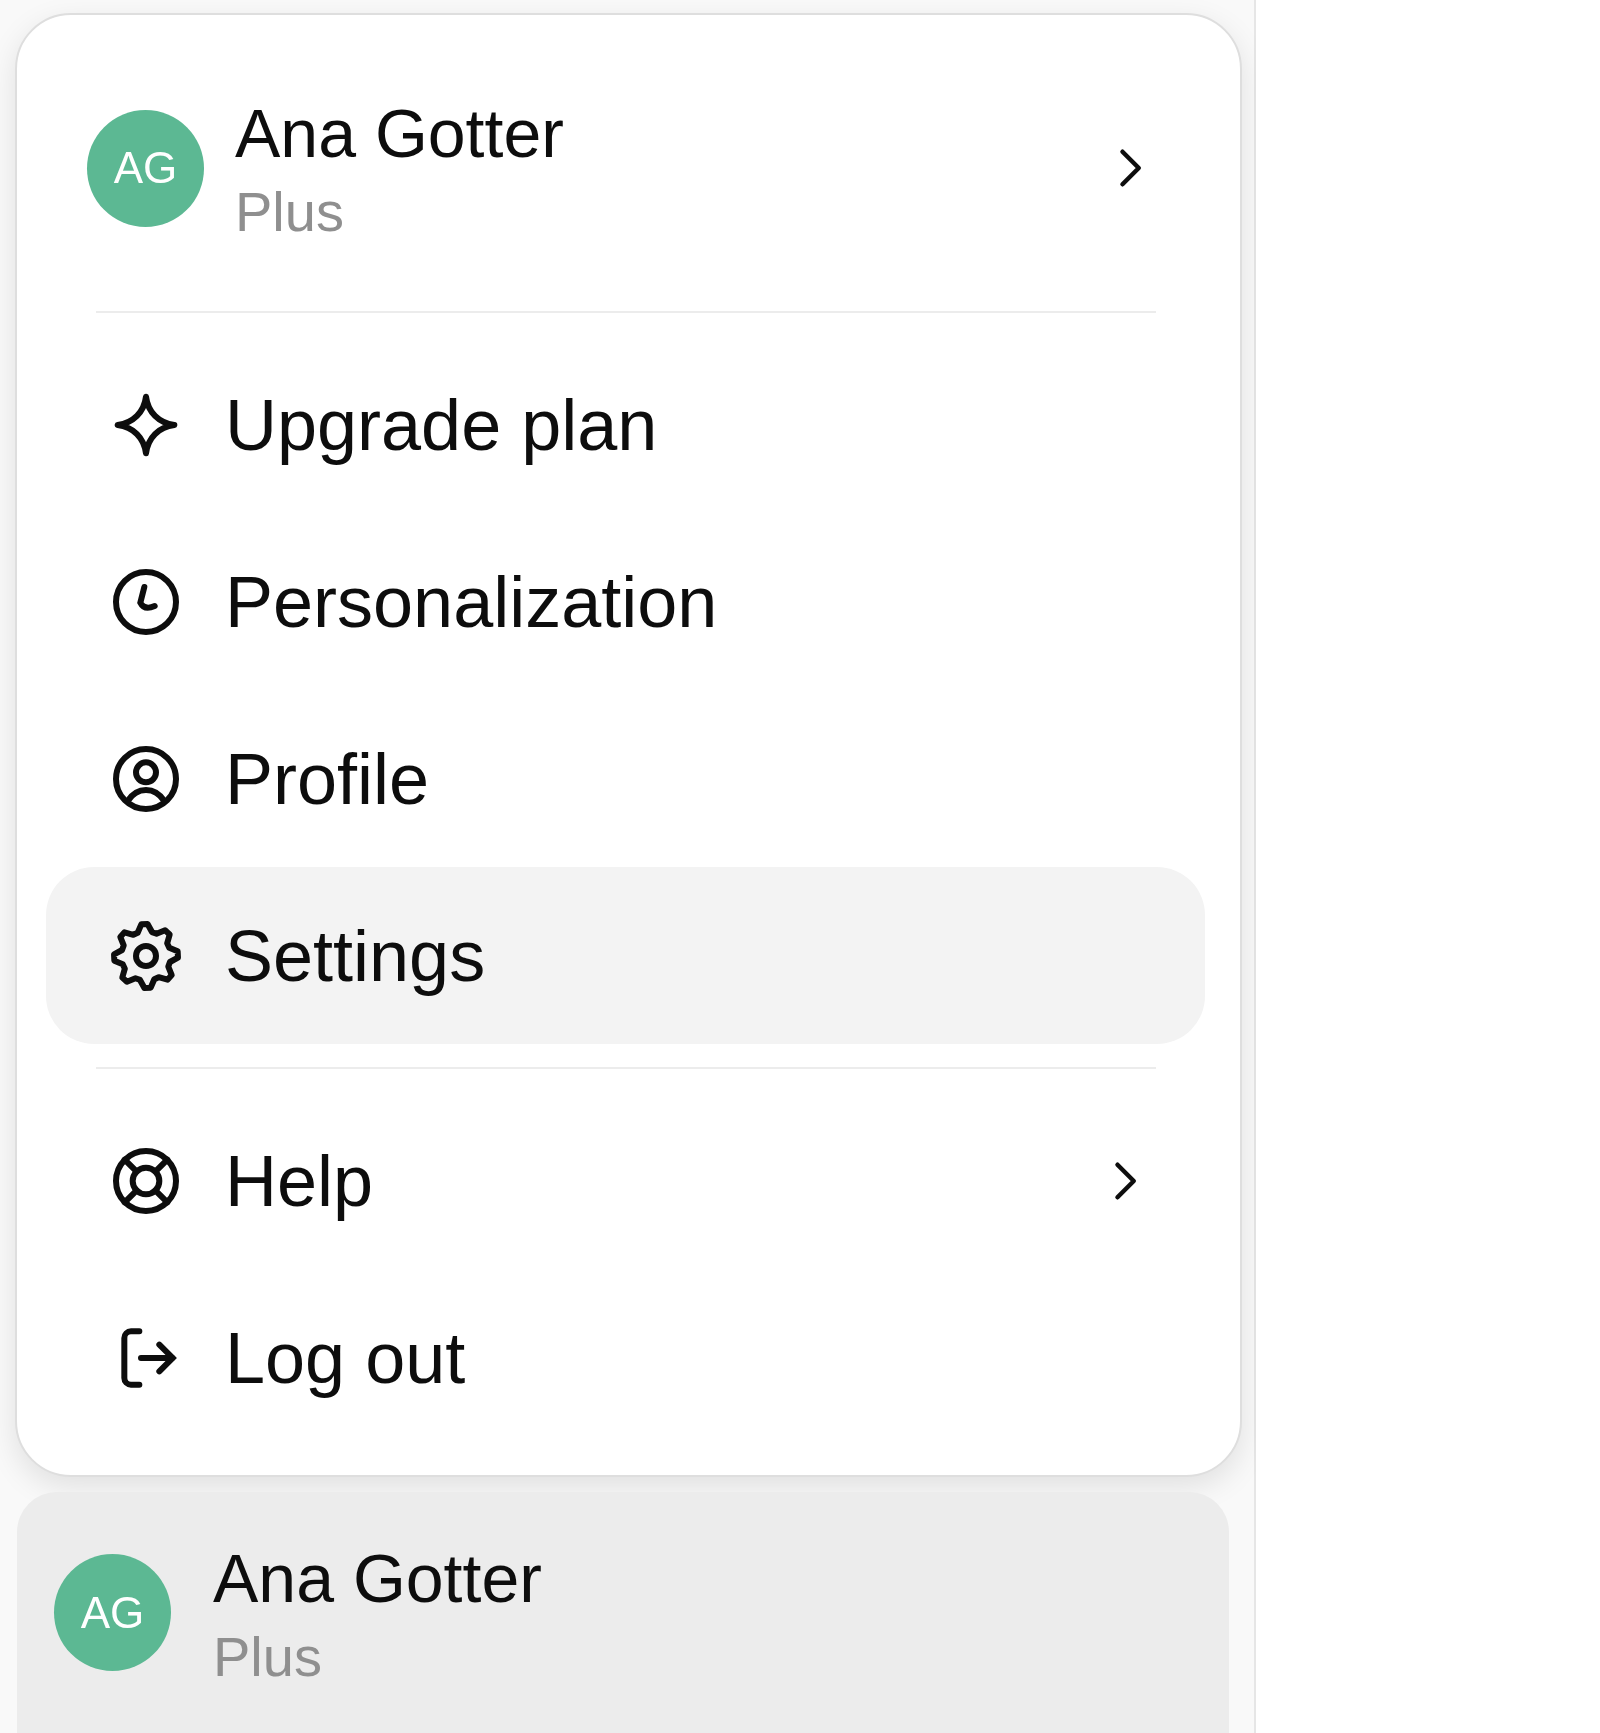  Describe the element at coordinates (625, 1180) in the screenshot. I see `menu-item: Help` at that location.